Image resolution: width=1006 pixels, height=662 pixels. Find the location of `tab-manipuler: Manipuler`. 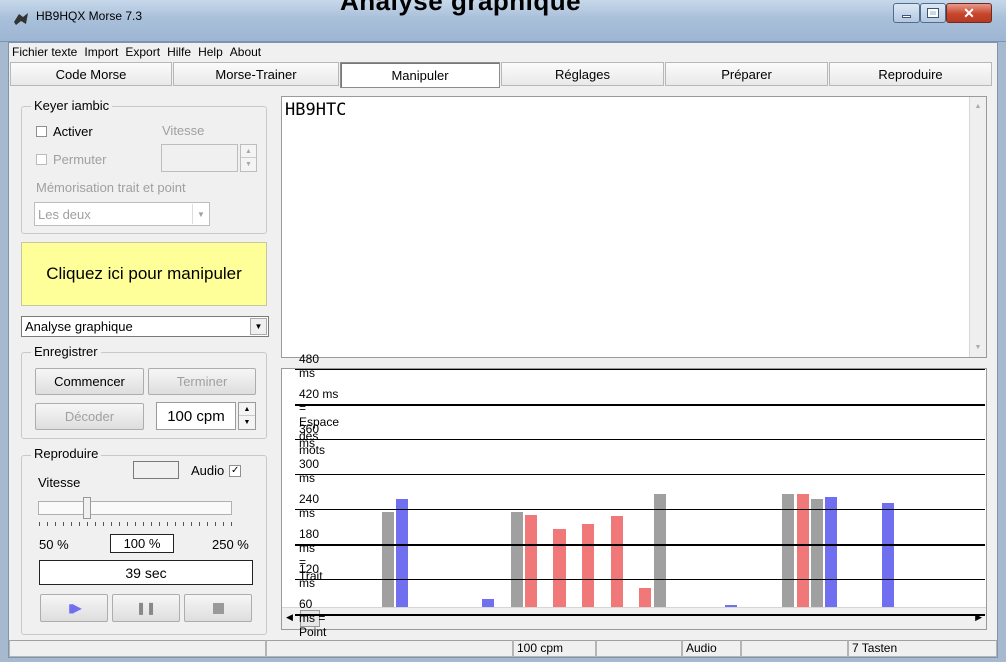

tab-manipuler: Manipuler is located at coordinates (420, 75).